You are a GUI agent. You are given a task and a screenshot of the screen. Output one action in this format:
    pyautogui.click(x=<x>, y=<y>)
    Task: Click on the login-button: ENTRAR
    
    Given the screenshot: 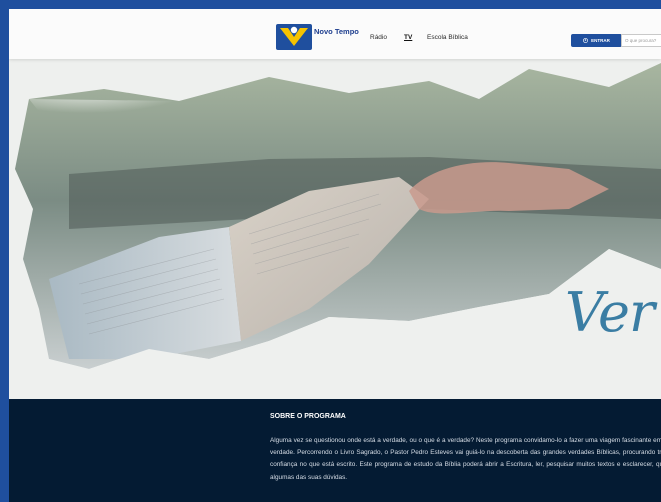 What is the action you would take?
    pyautogui.click(x=596, y=40)
    